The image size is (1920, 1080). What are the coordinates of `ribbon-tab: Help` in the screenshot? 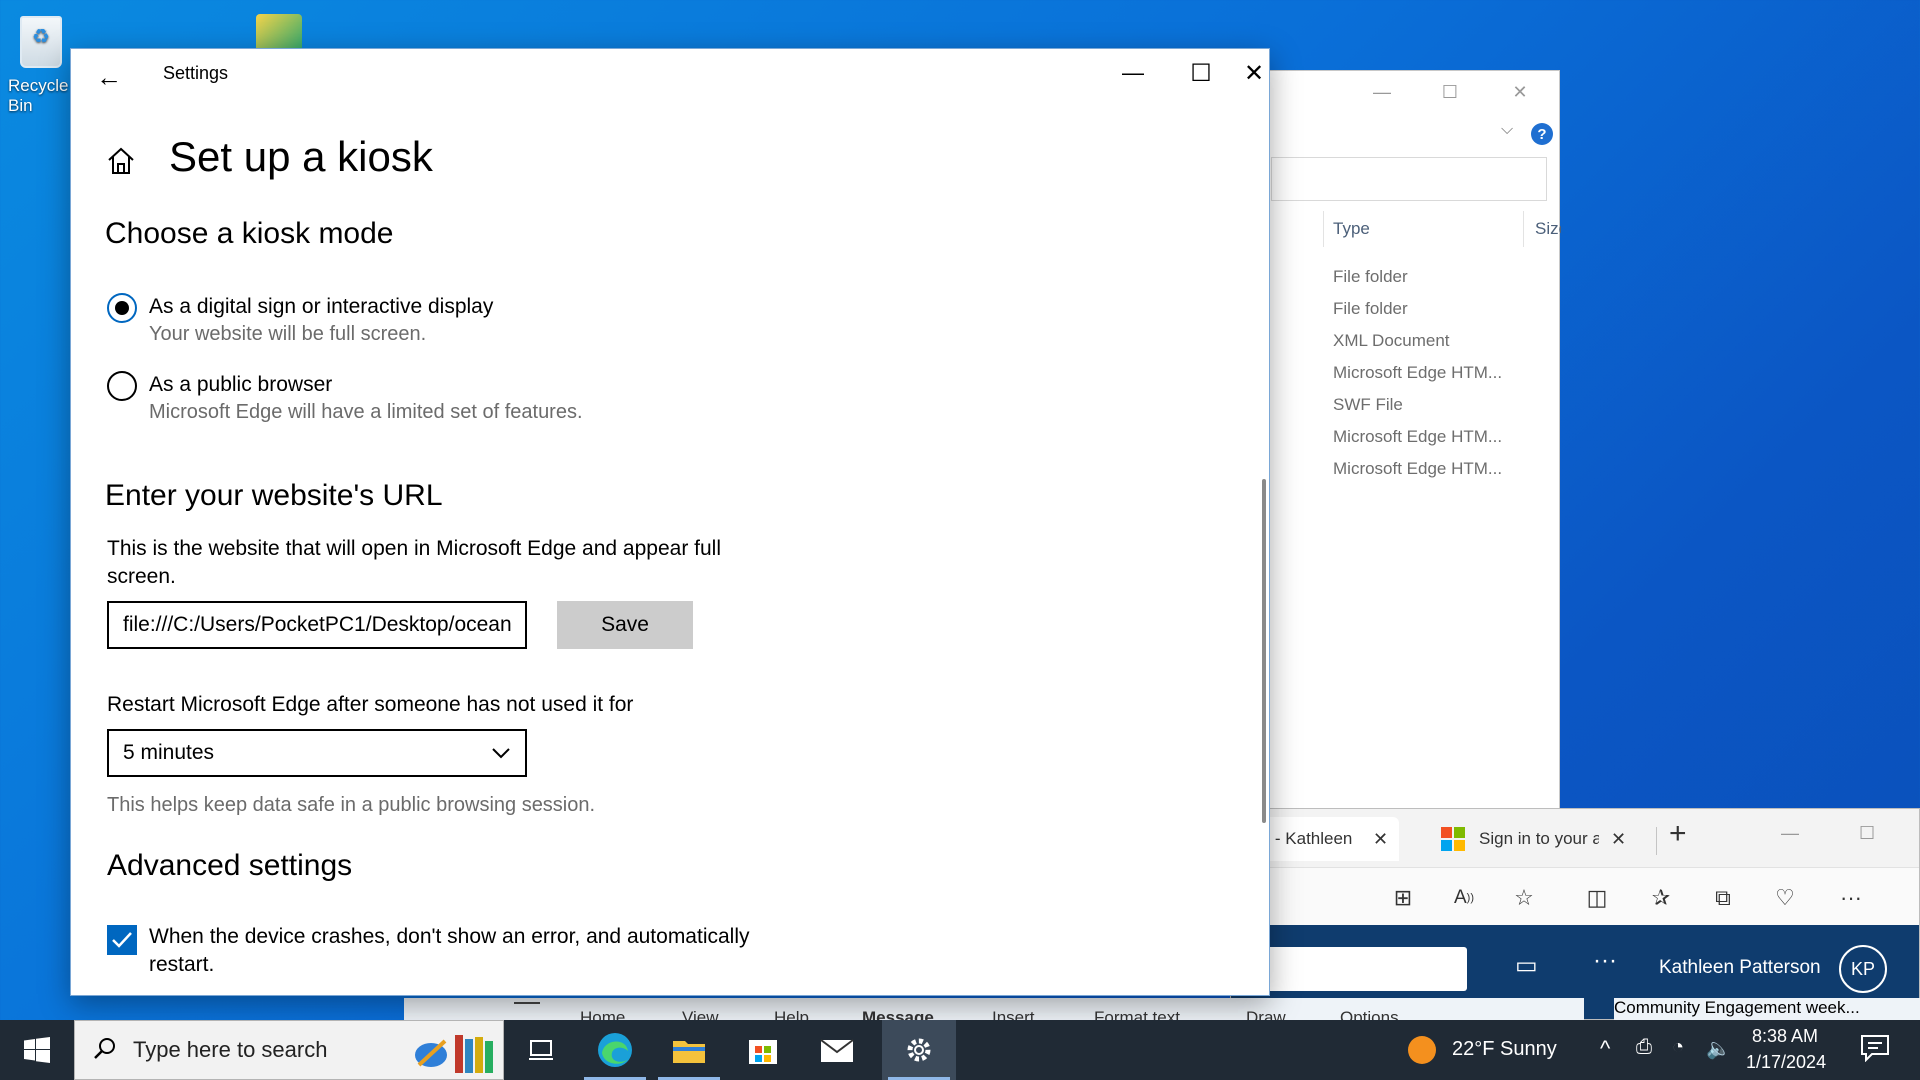 It's located at (791, 1014).